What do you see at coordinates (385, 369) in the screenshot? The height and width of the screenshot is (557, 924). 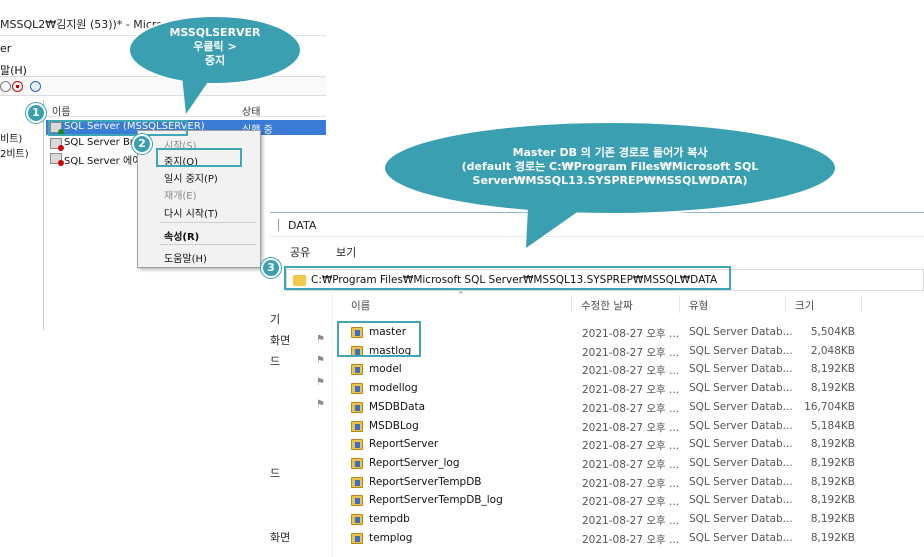 I see `file-name: model` at bounding box center [385, 369].